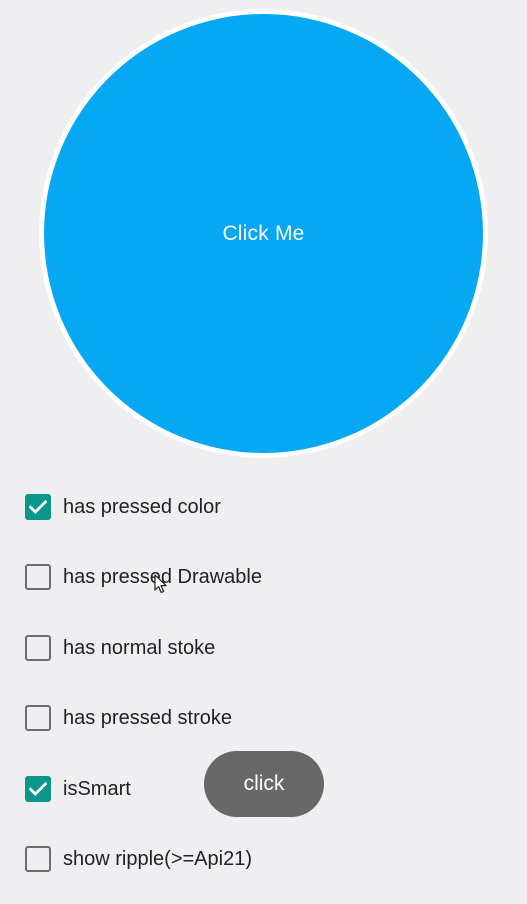  I want to click on checkbox-has-normal-stoke, so click(38, 648).